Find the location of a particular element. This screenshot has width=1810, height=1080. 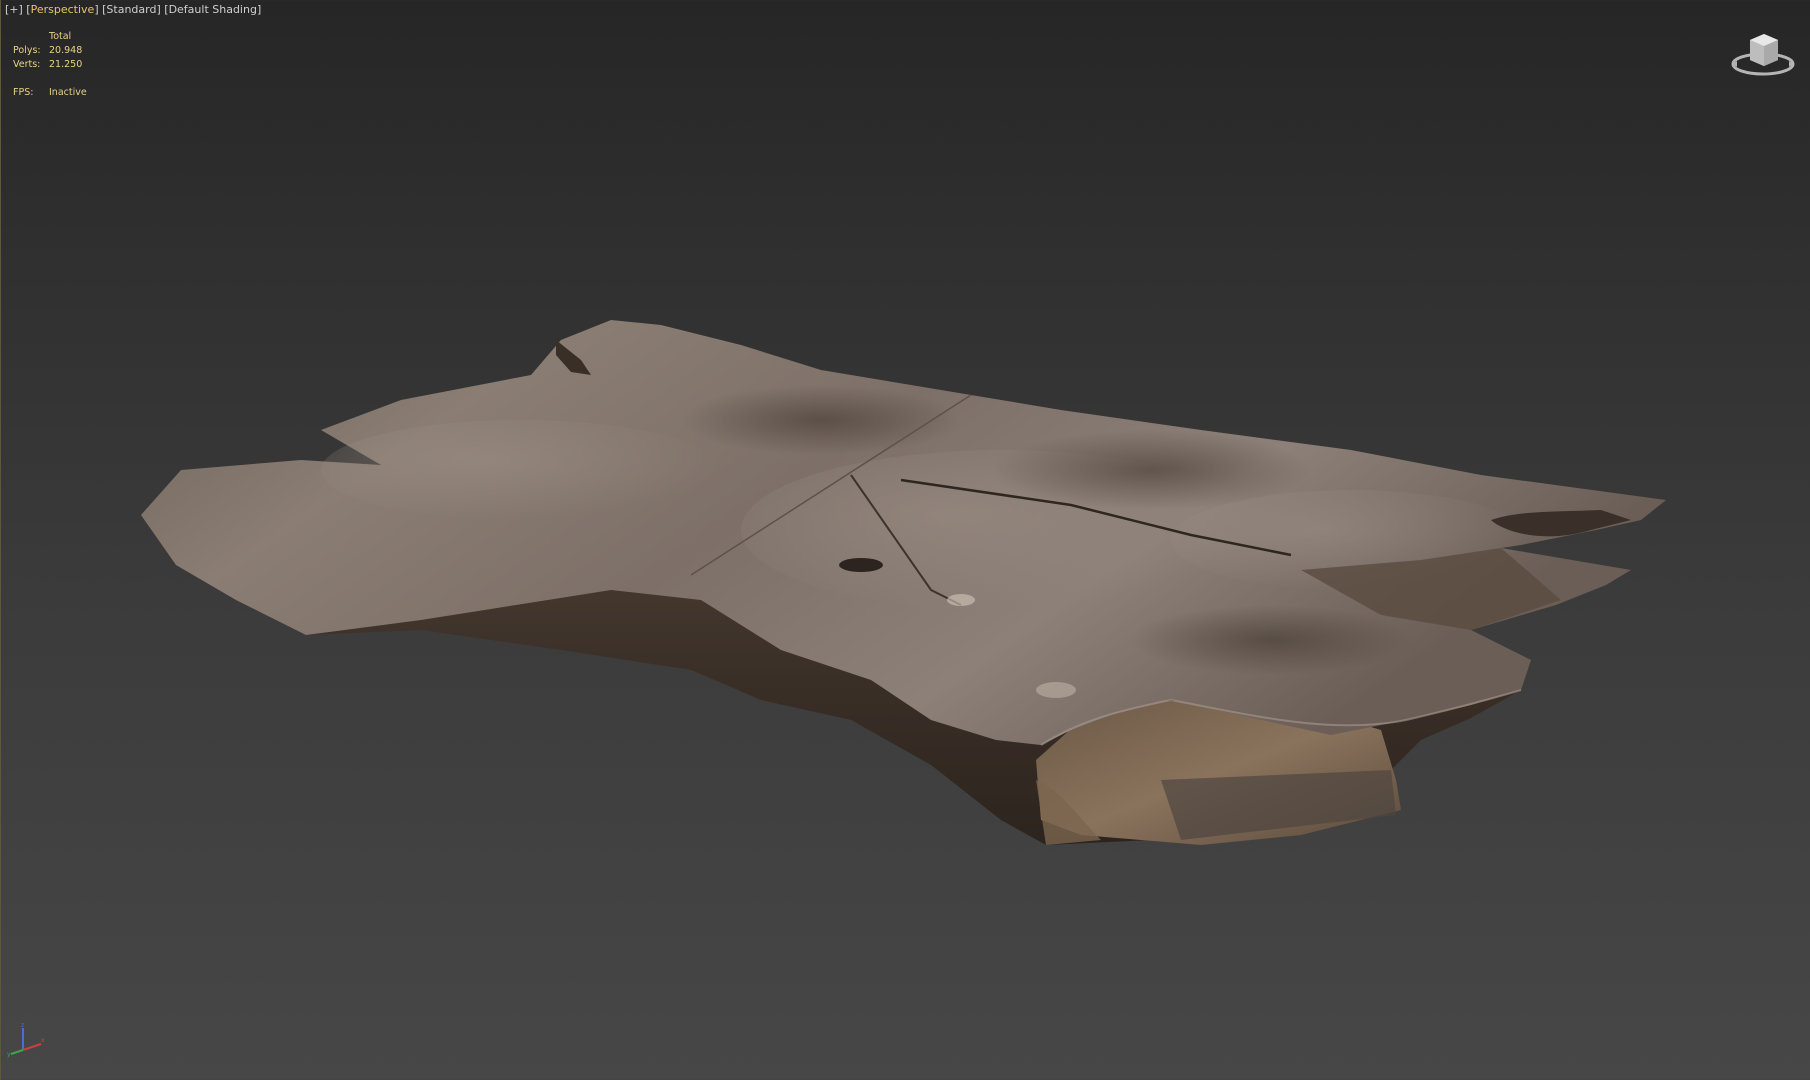

axis-tripod-icon: z x y is located at coordinates (26, 1040).